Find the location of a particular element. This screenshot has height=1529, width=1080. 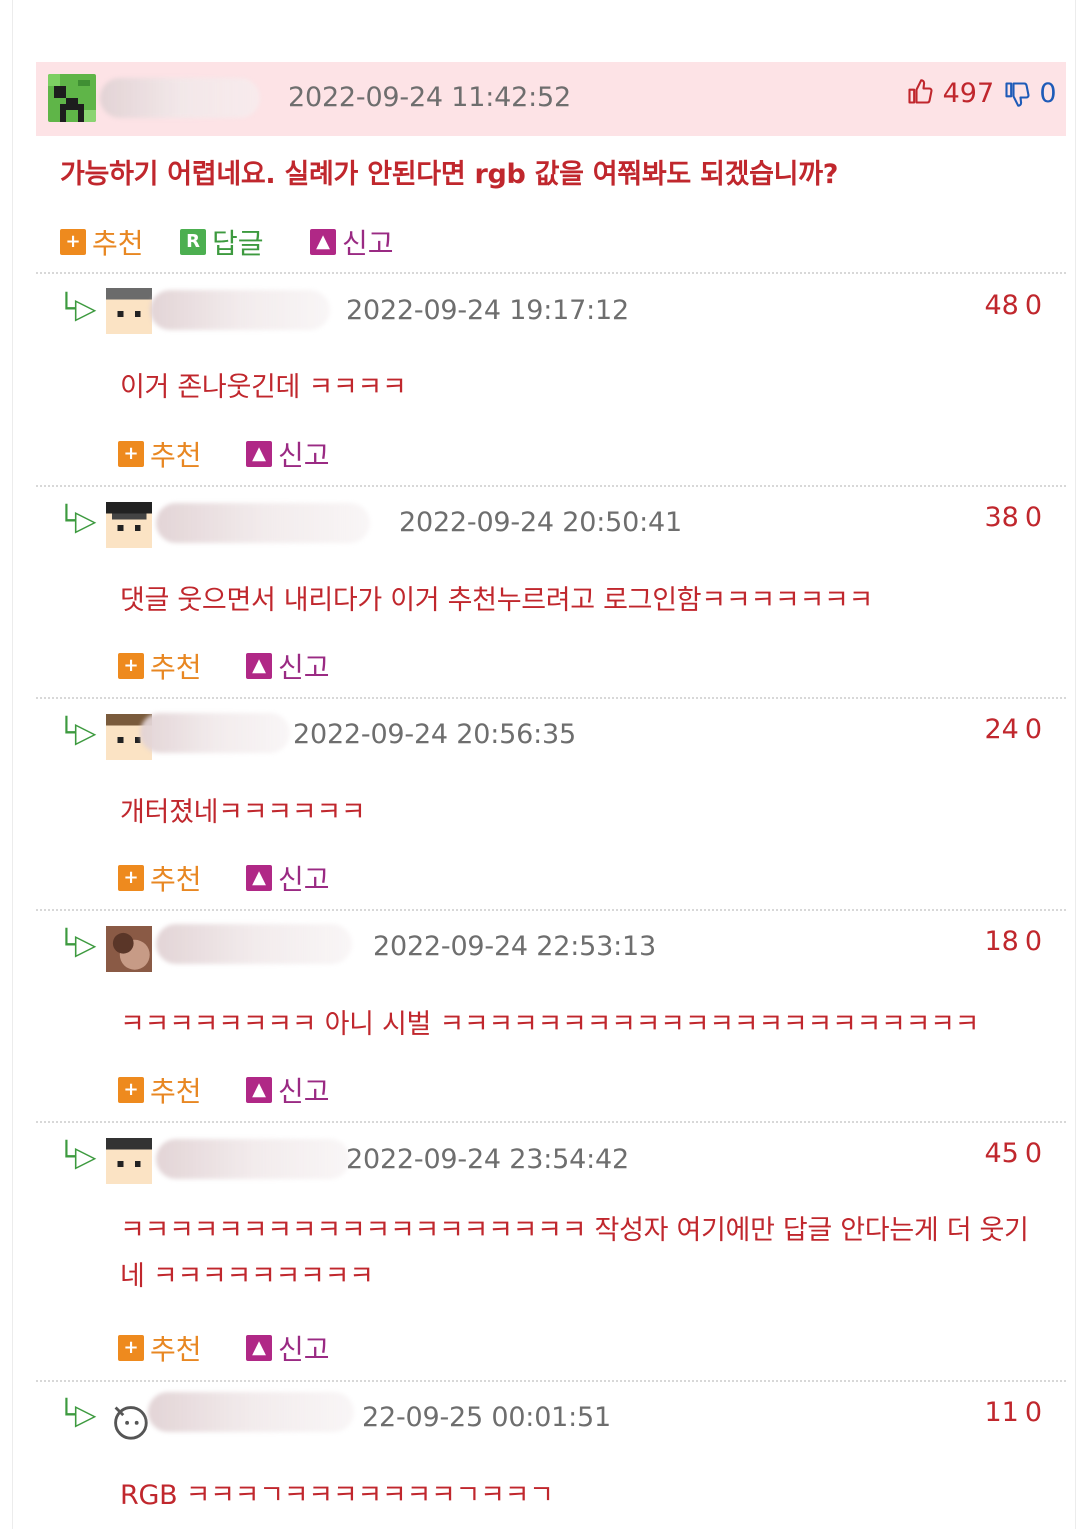

vote-box: 497 0 is located at coordinates (981, 93).